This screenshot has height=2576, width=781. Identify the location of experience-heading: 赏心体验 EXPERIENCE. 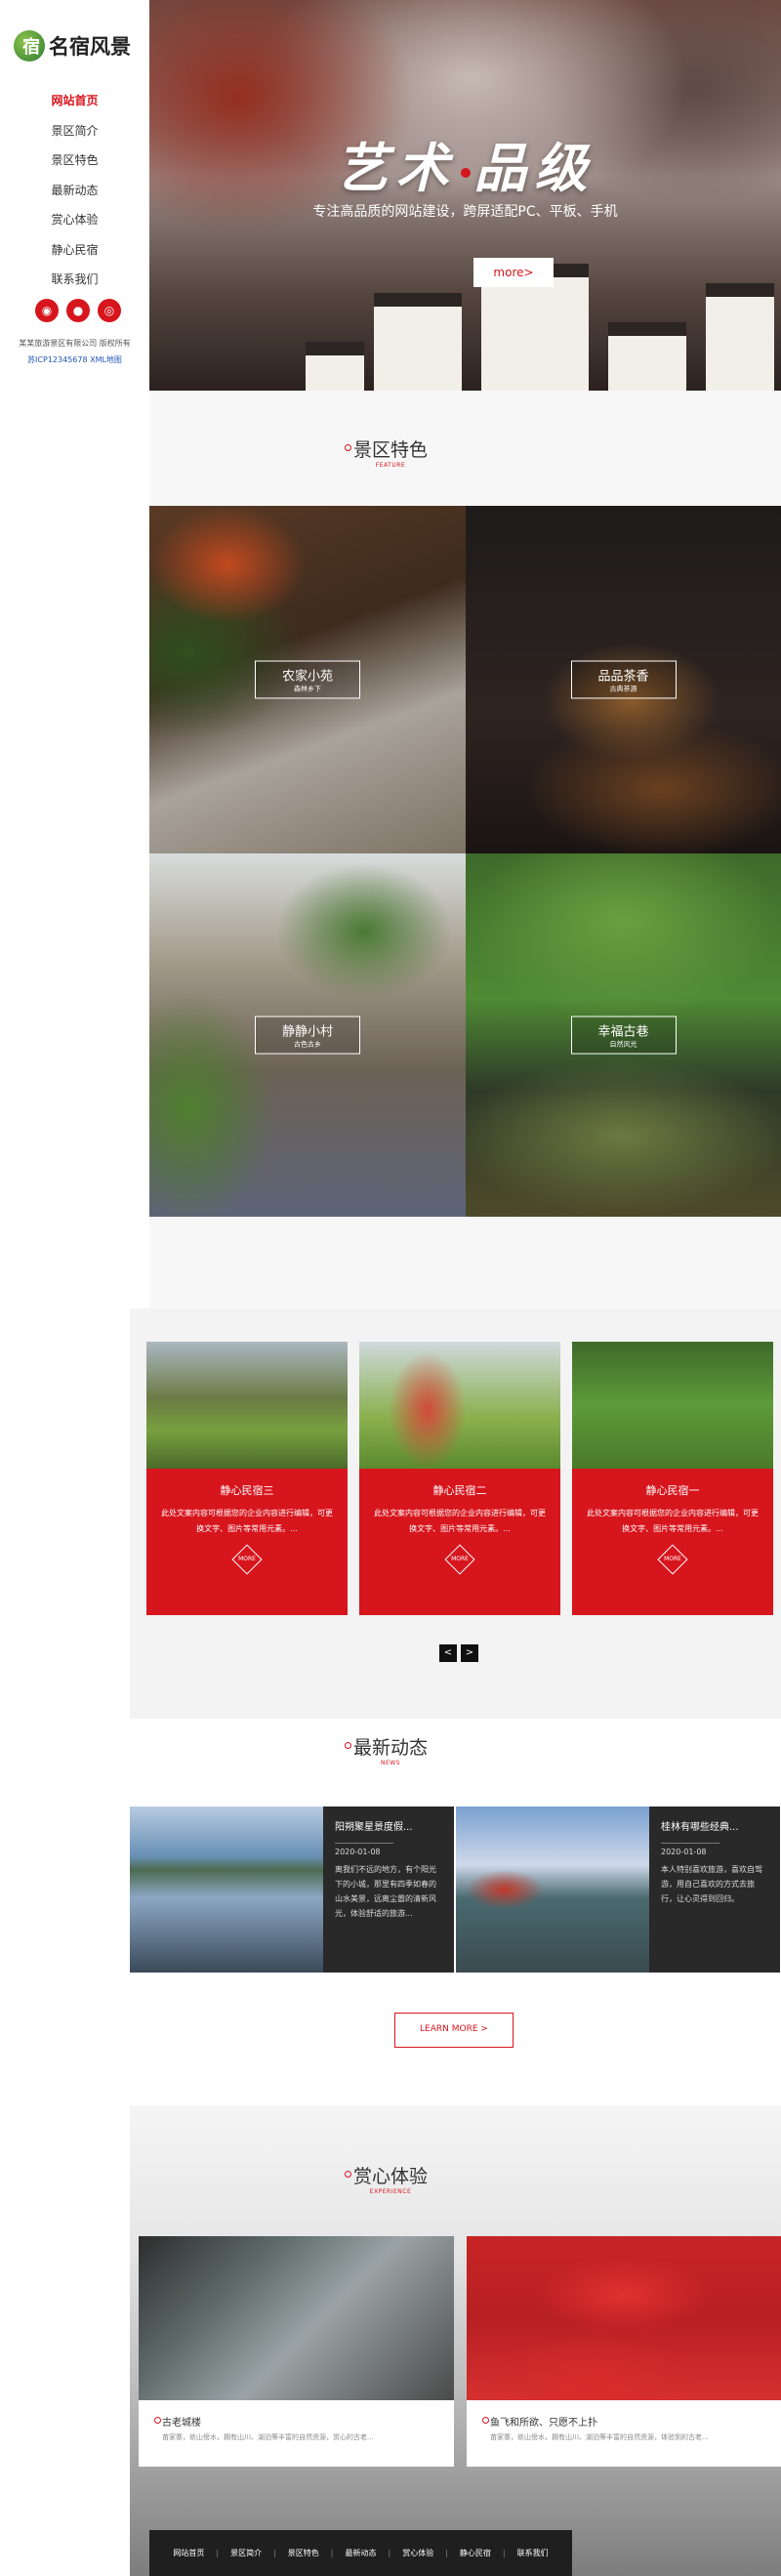
(390, 2178).